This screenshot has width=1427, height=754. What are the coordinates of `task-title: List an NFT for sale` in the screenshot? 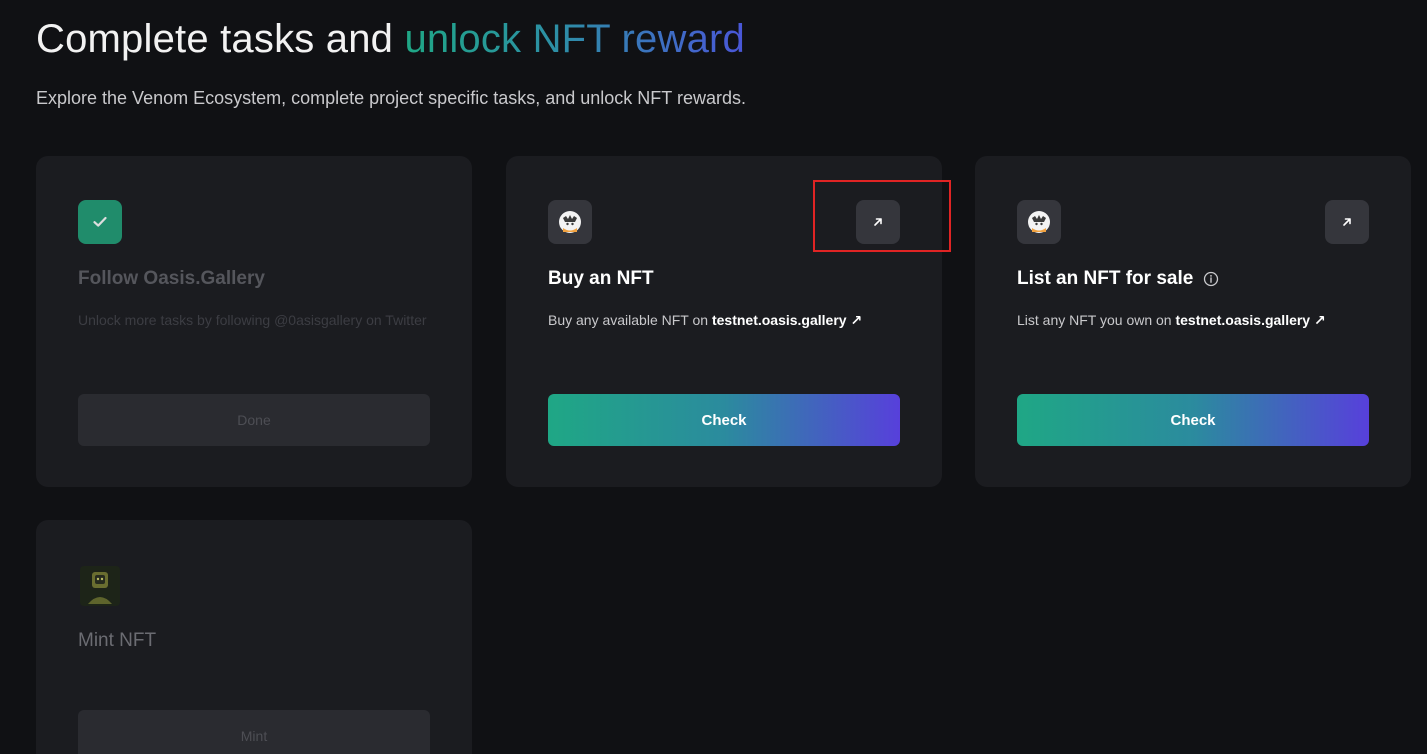 It's located at (1105, 278).